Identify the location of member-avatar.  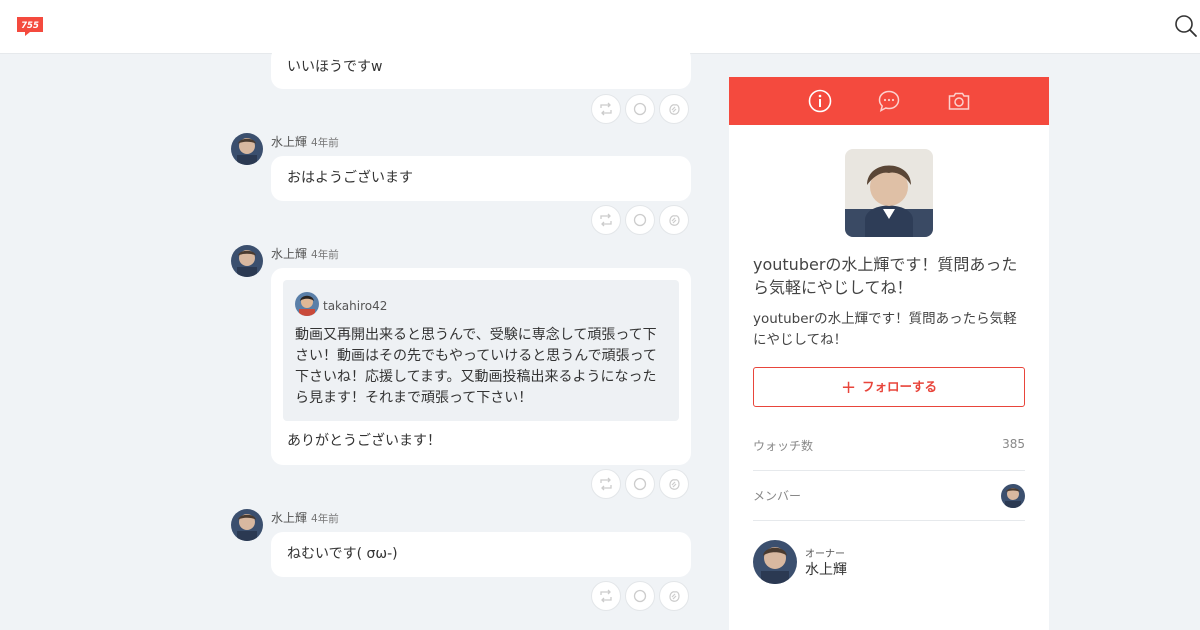
(1013, 496).